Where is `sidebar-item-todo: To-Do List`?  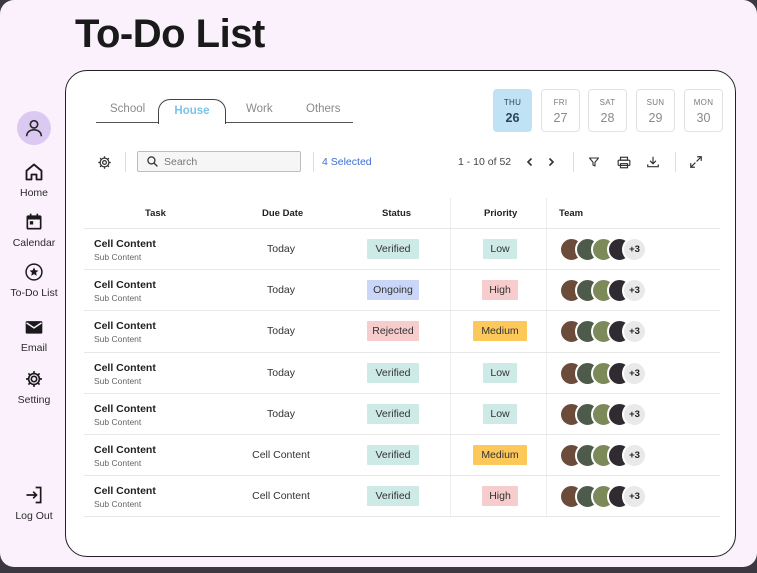
sidebar-item-todo: To-Do List is located at coordinates (34, 280).